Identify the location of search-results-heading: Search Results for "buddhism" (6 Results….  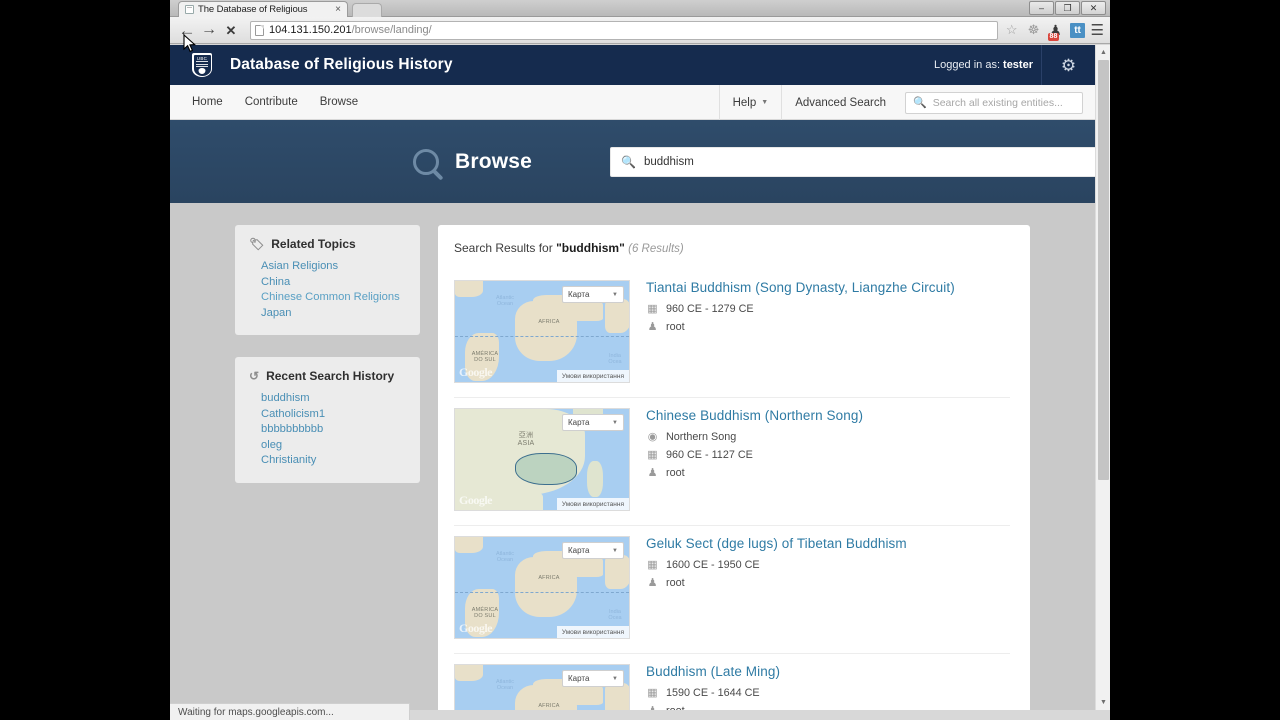
(732, 248).